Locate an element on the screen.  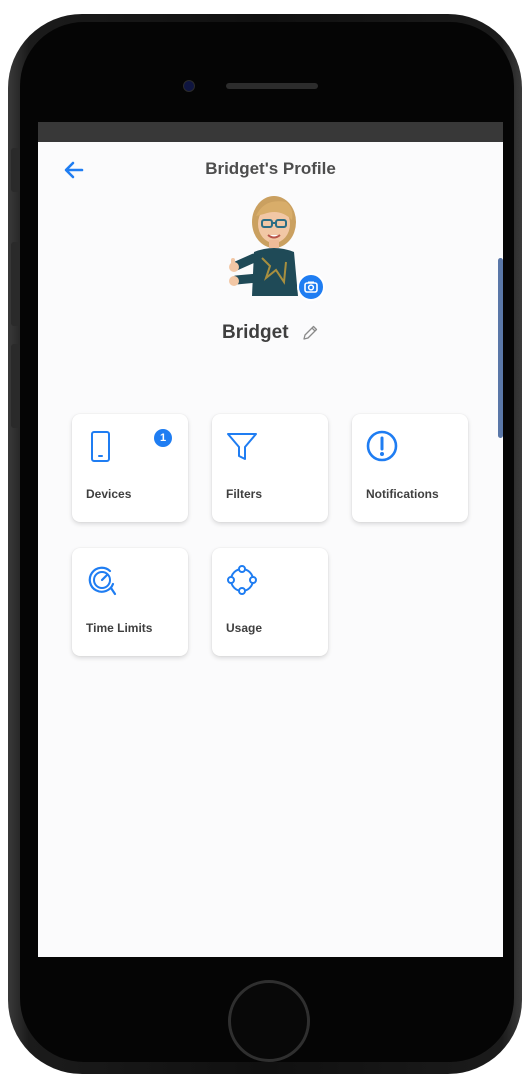
page-title: Bridget's Profile is located at coordinates (270, 168).